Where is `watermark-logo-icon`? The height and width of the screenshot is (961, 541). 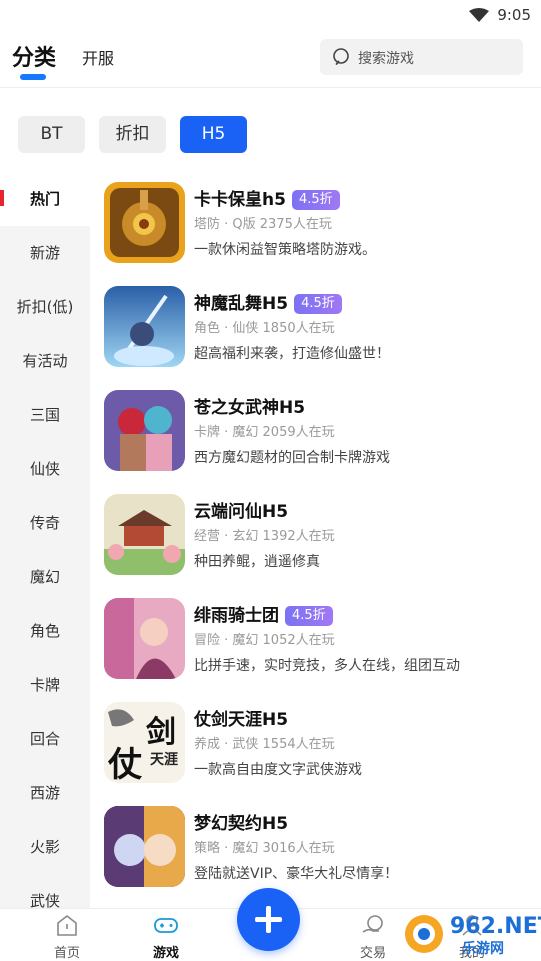 watermark-logo-icon is located at coordinates (424, 934).